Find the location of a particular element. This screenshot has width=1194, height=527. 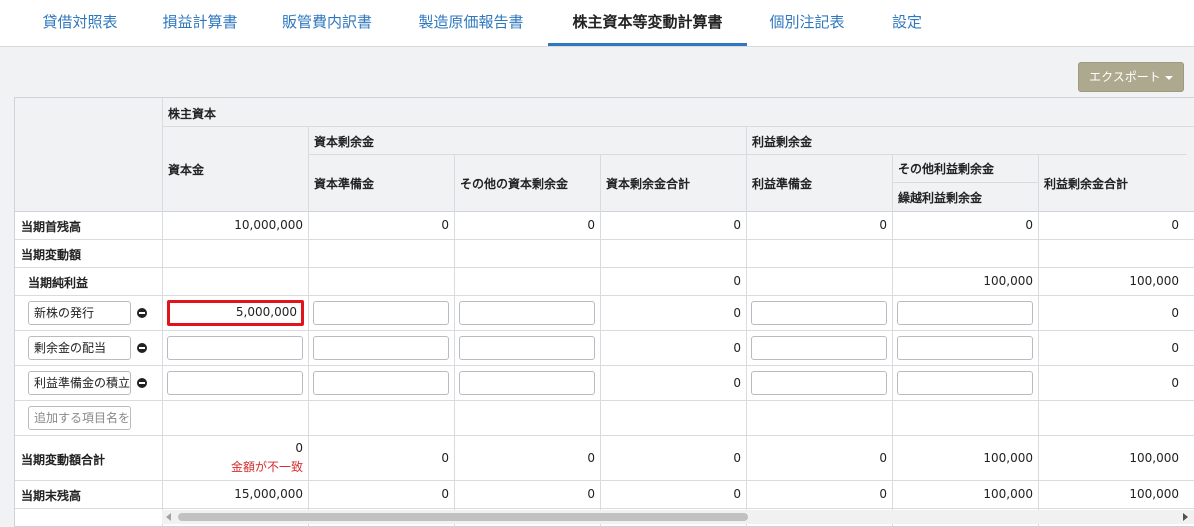

amount-mismatch-warning: 金額が不一致 is located at coordinates (266, 467).